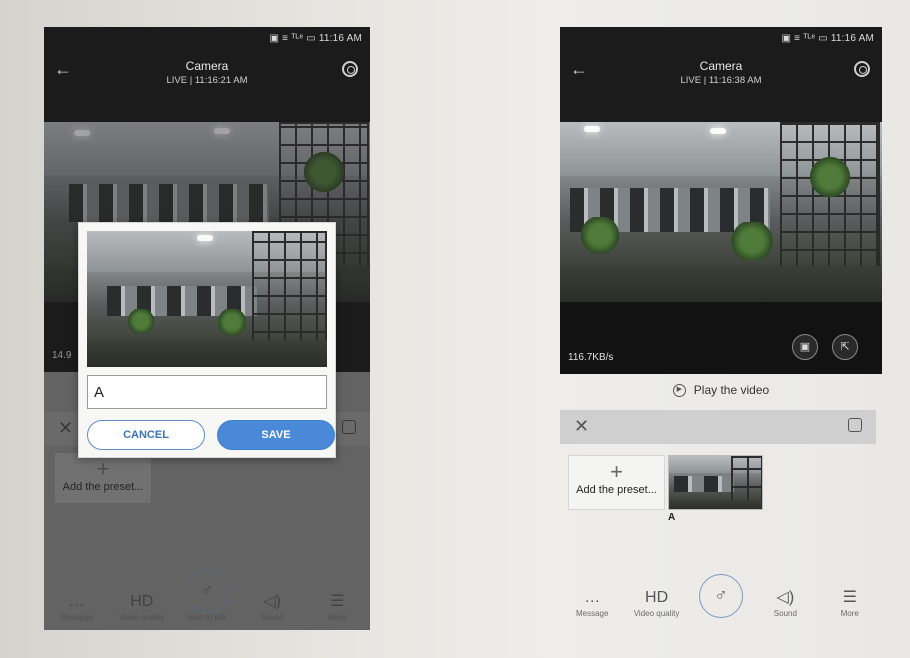 The height and width of the screenshot is (658, 910). Describe the element at coordinates (207, 299) in the screenshot. I see `preset-preview-image` at that location.